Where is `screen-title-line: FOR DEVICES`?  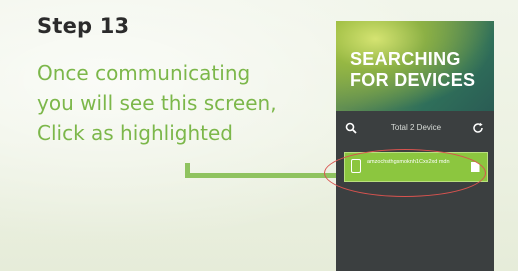 screen-title-line: FOR DEVICES is located at coordinates (413, 80).